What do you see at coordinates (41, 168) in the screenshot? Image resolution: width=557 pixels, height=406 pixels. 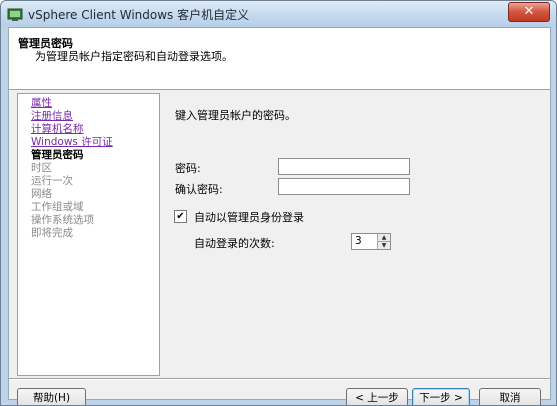 I see `step-item-timezone: 时区` at bounding box center [41, 168].